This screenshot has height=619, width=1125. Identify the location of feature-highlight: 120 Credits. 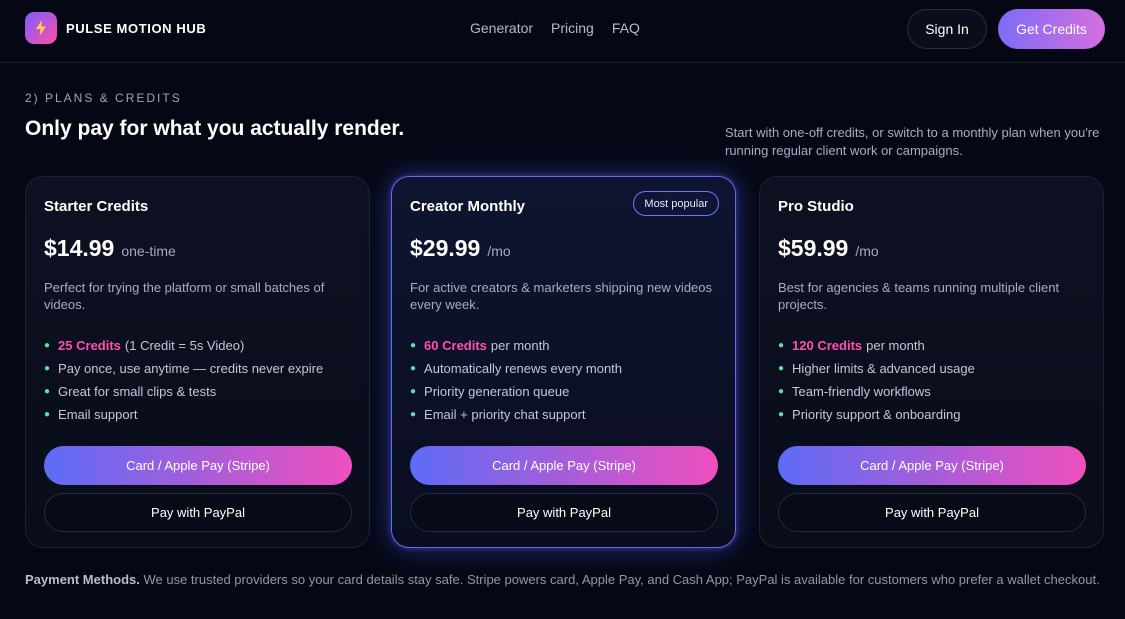
(827, 345).